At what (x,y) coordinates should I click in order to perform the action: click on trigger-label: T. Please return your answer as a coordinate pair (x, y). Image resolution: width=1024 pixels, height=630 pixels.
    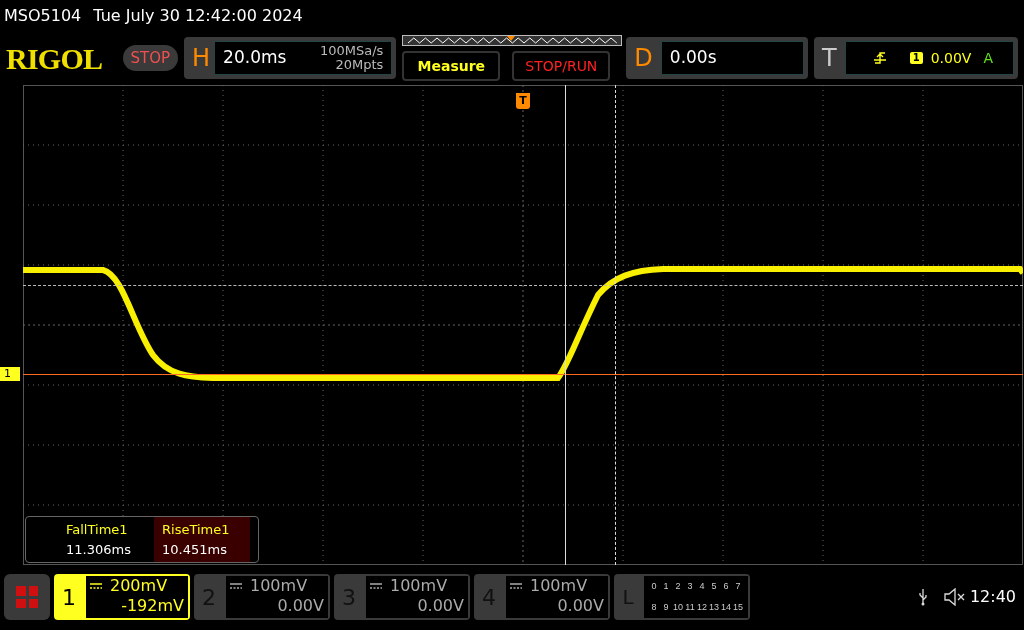
    Looking at the image, I should click on (829, 58).